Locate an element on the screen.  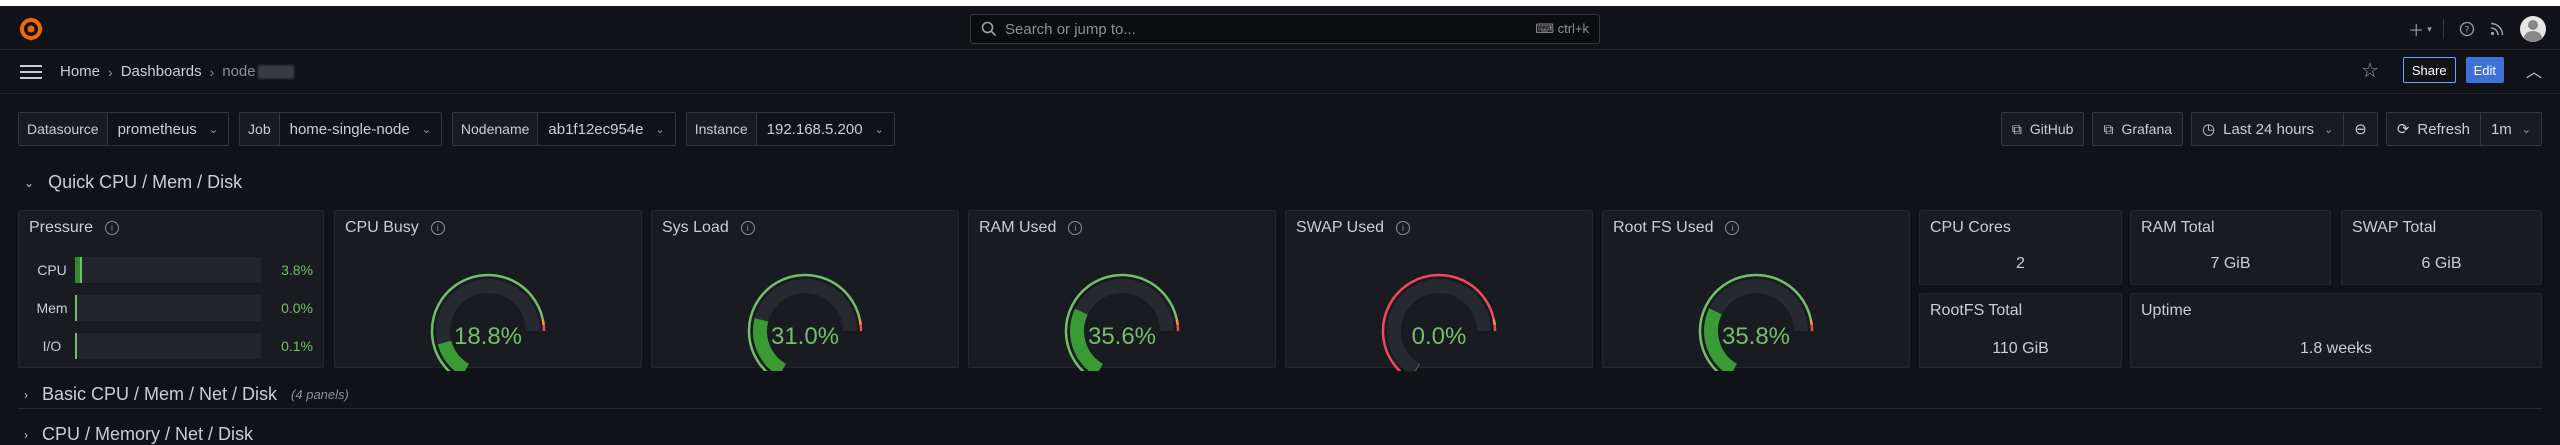
variable-datasource: Datasource prometheus⌄ is located at coordinates (123, 129).